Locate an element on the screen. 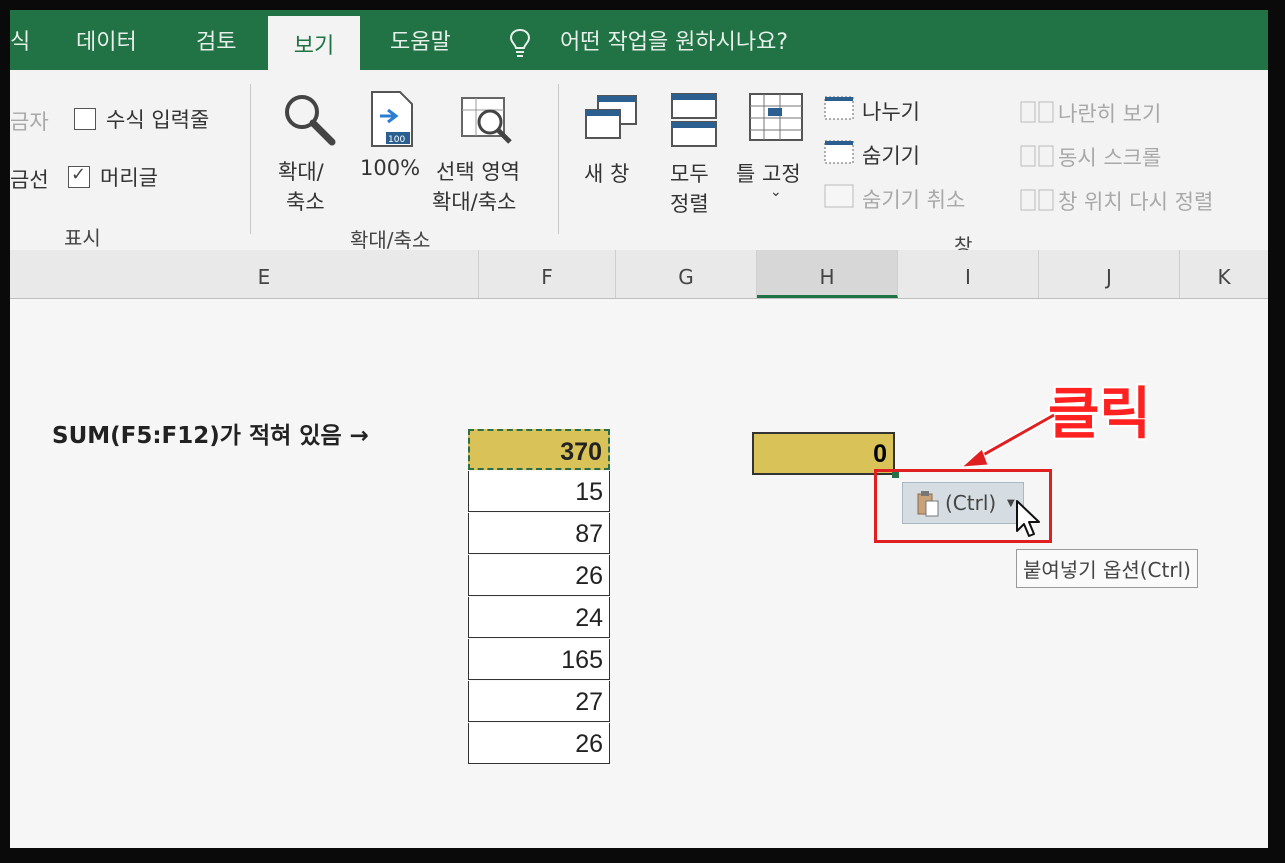  headings-checkbox is located at coordinates (79, 176).